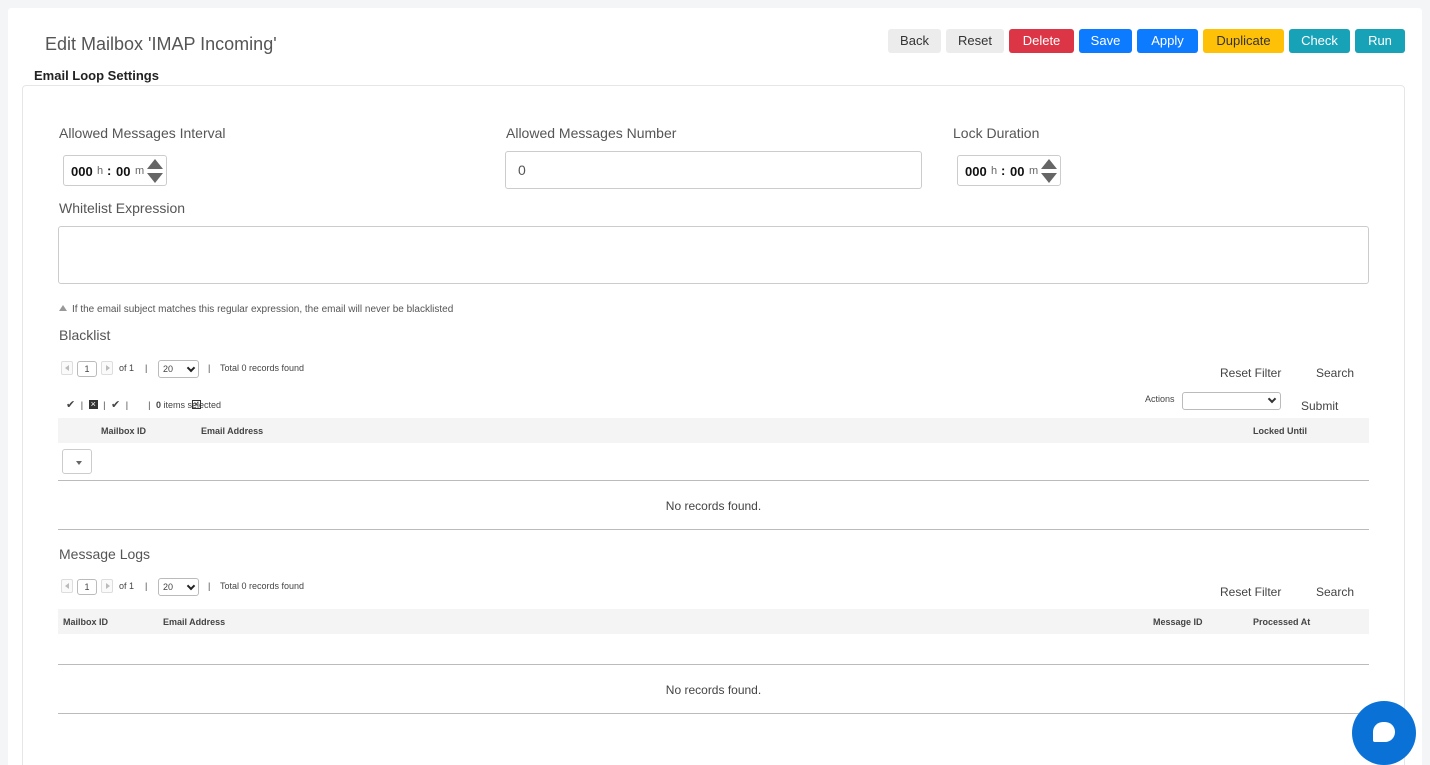 This screenshot has width=1430, height=765. Describe the element at coordinates (196, 404) in the screenshot. I see `uncheck-icon` at that location.